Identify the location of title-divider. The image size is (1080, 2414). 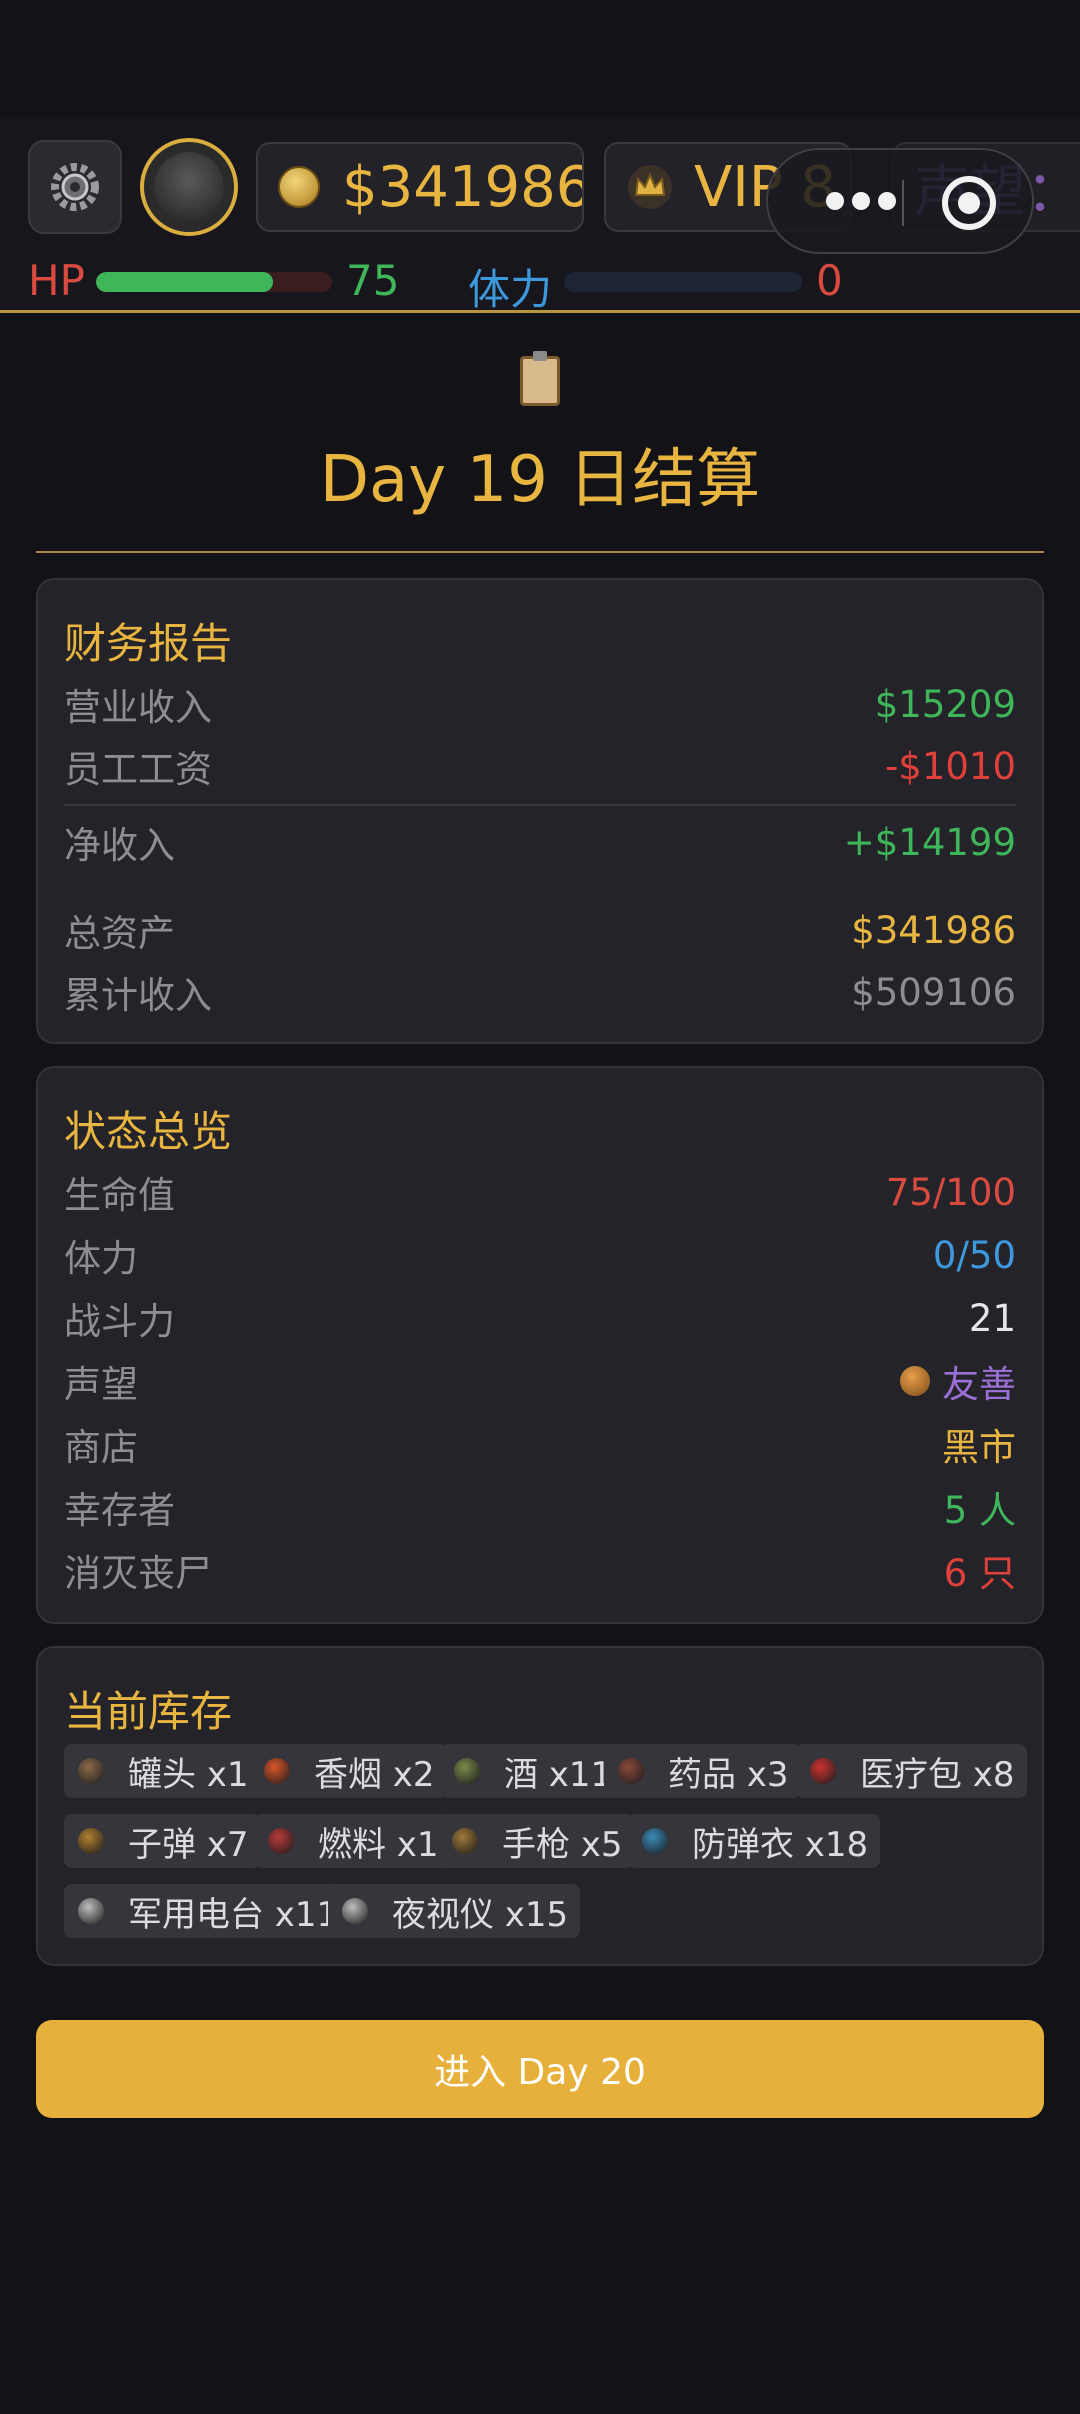
(540, 552).